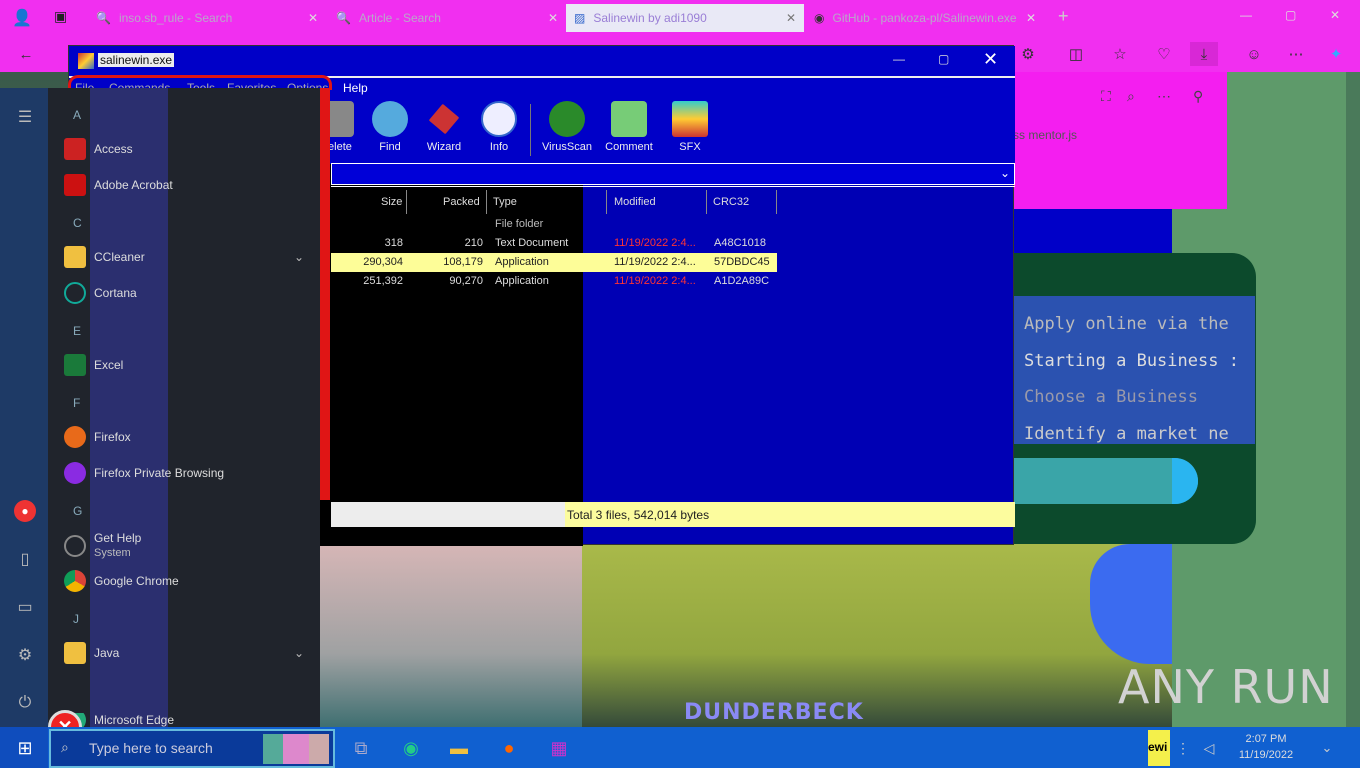  What do you see at coordinates (25, 117) in the screenshot?
I see `hamburger-menu-icon: ☰` at bounding box center [25, 117].